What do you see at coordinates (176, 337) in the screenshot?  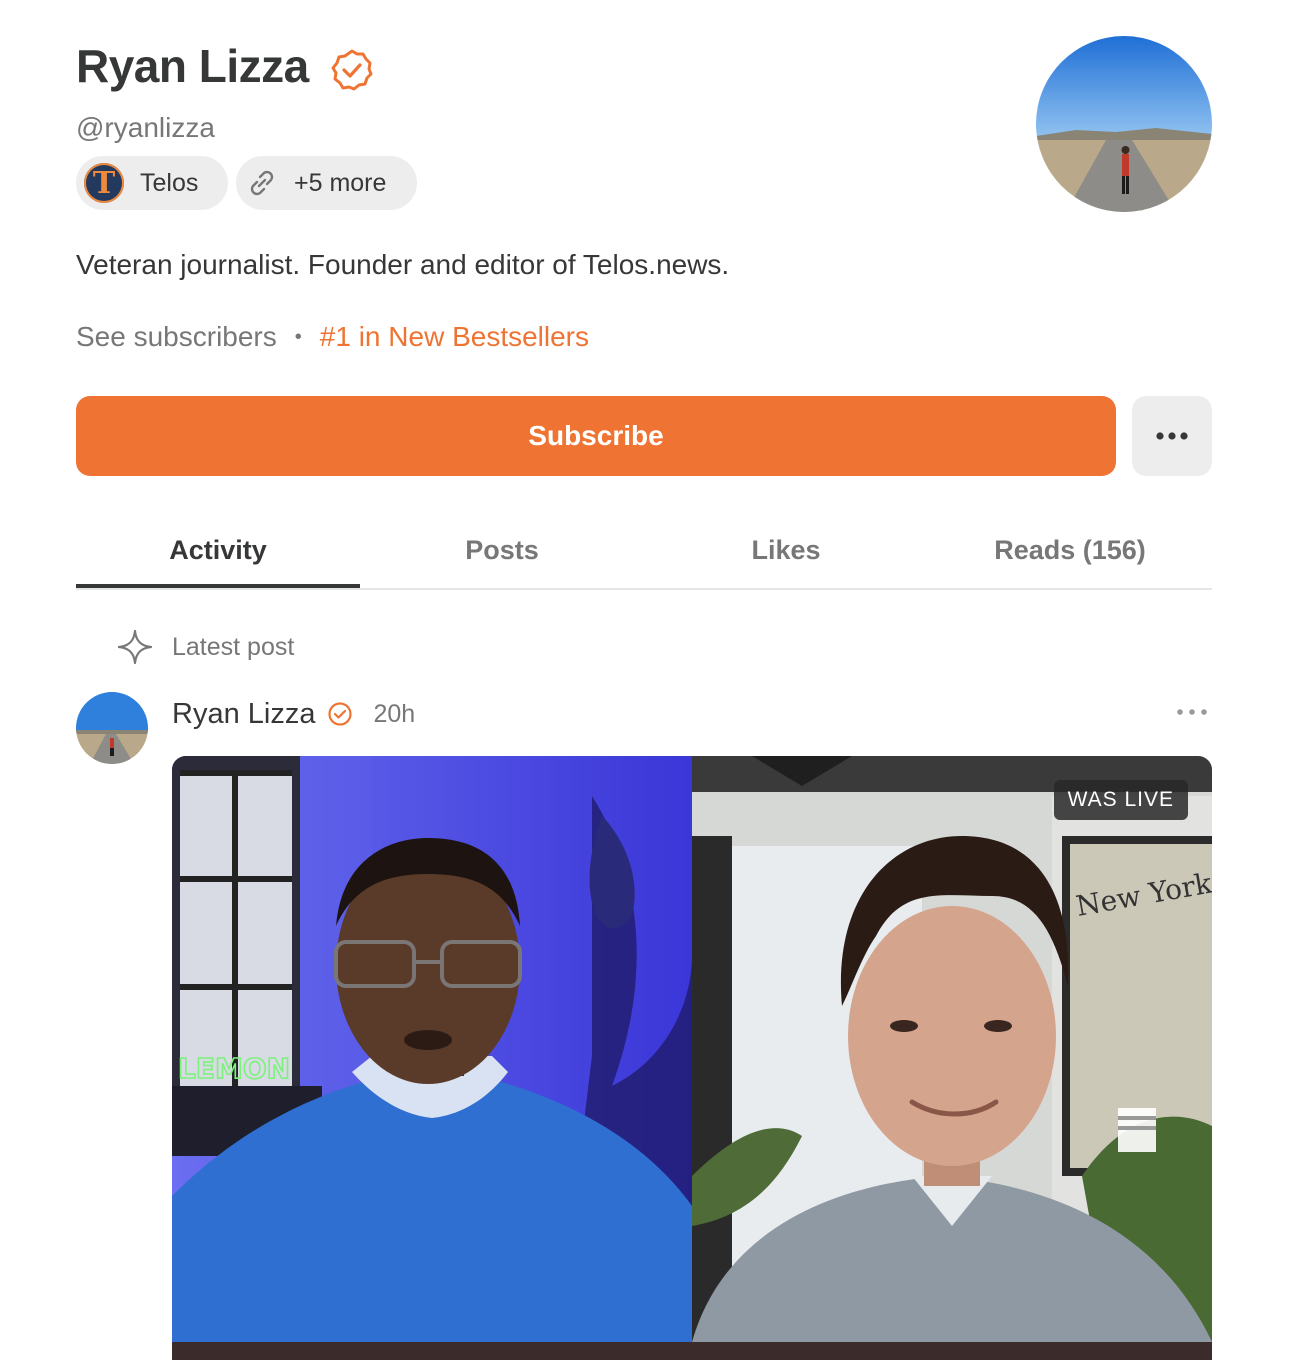 I see `see-subscribers-link: See subscribers` at bounding box center [176, 337].